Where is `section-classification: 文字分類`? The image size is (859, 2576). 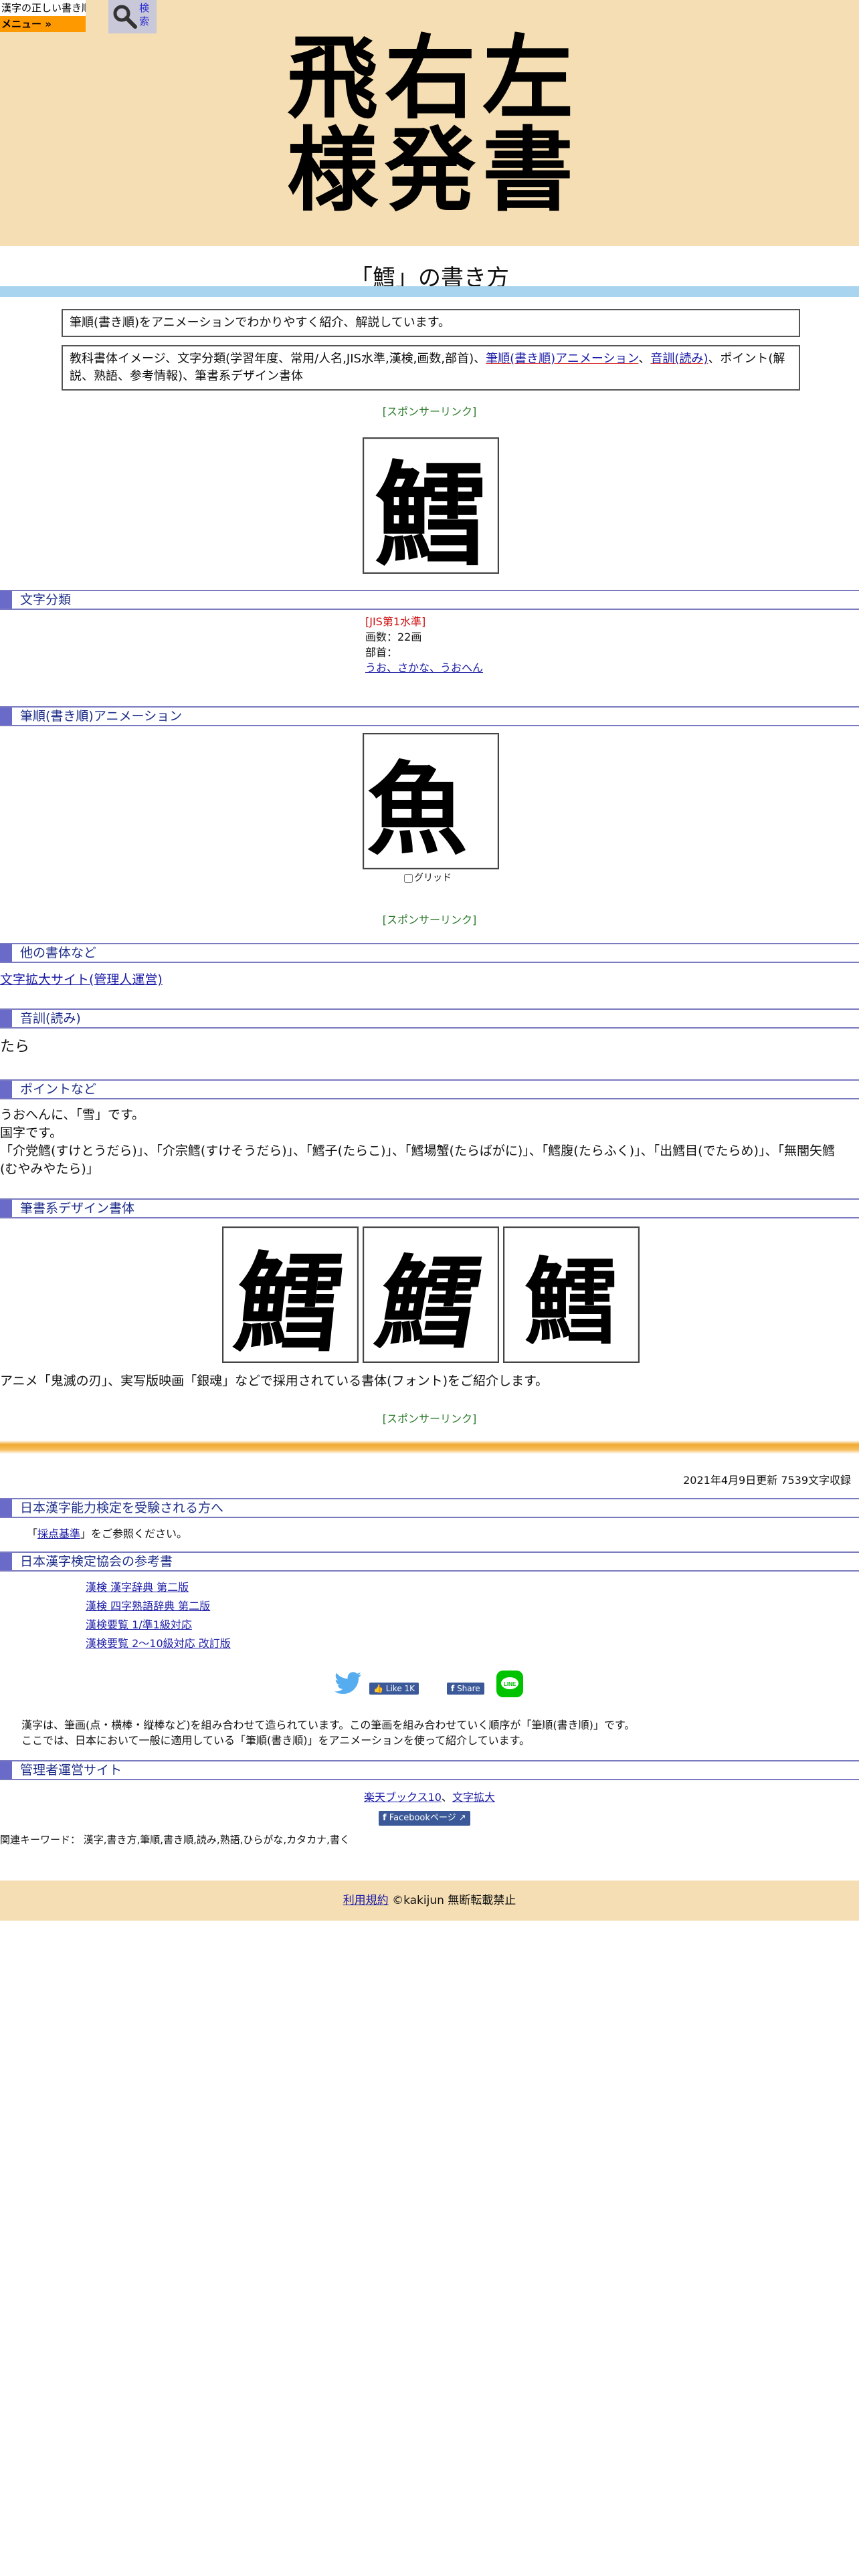
section-classification: 文字分類 is located at coordinates (429, 600).